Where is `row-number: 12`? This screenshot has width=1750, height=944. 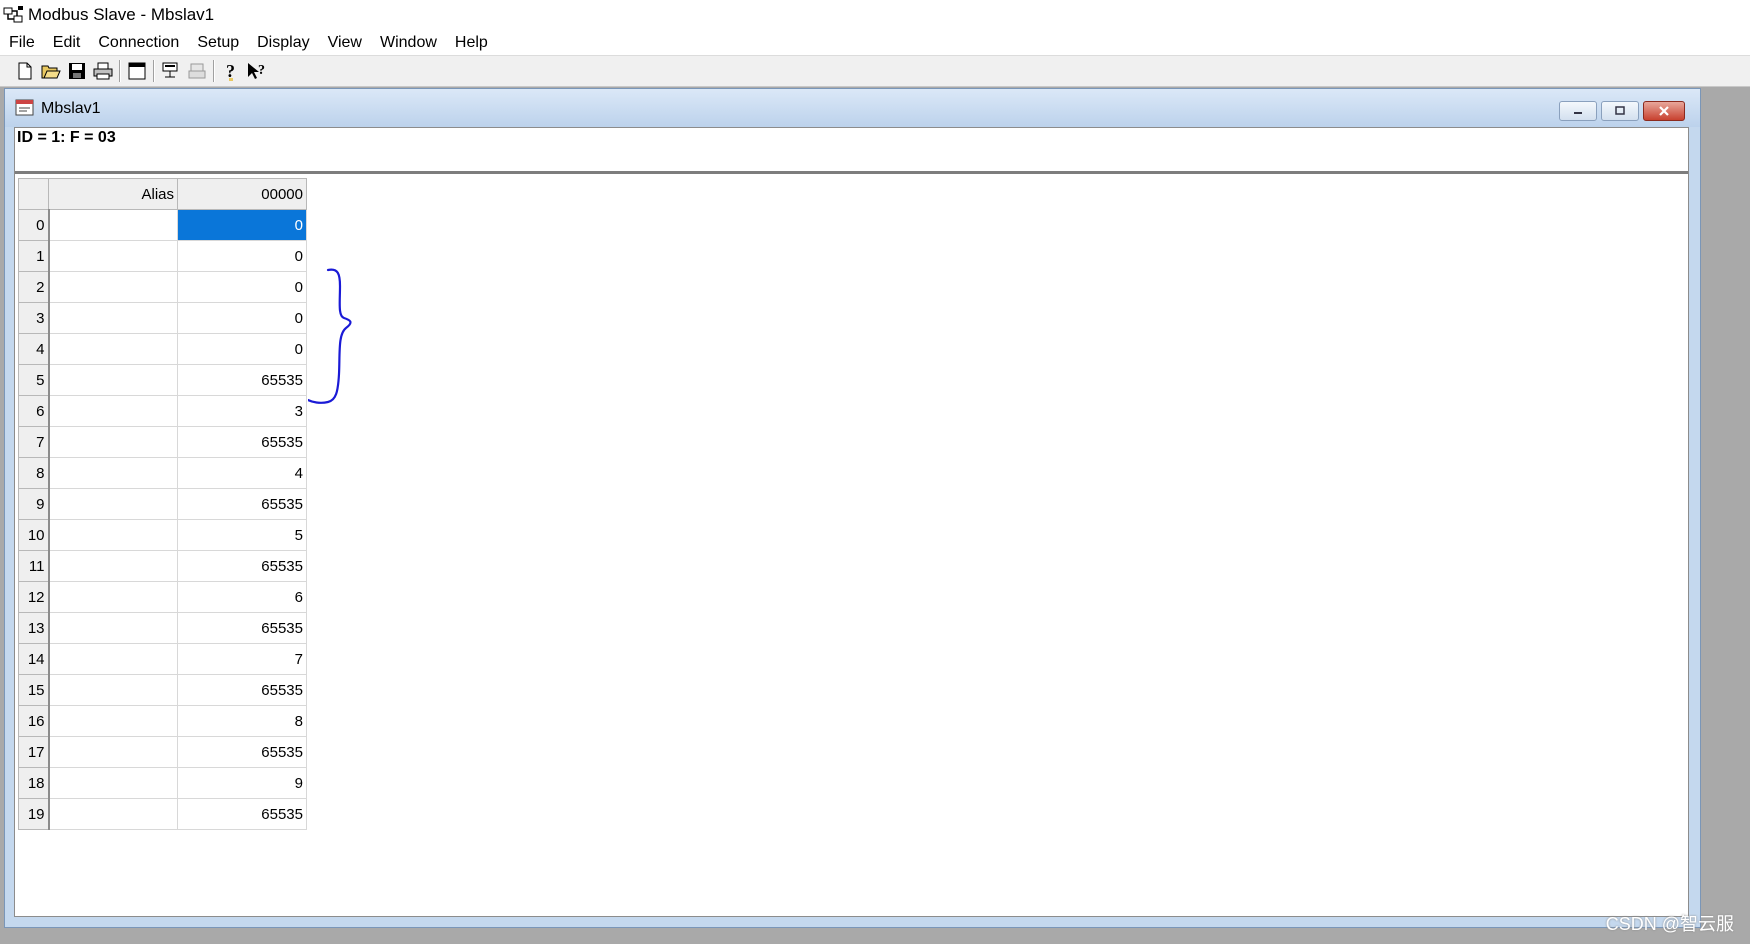 row-number: 12 is located at coordinates (34, 597).